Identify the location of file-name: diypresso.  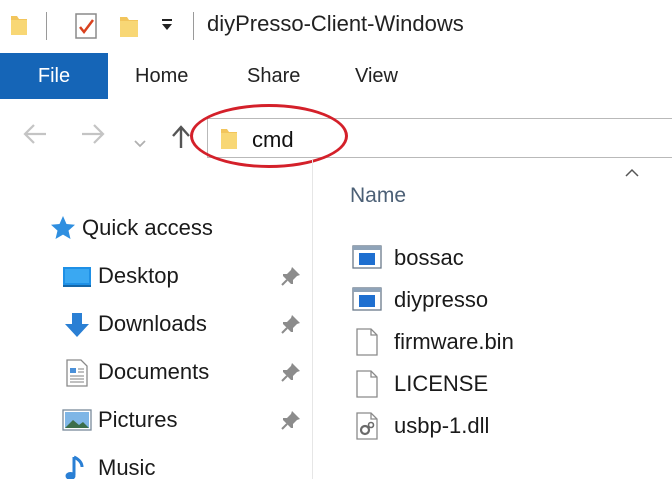
(441, 299).